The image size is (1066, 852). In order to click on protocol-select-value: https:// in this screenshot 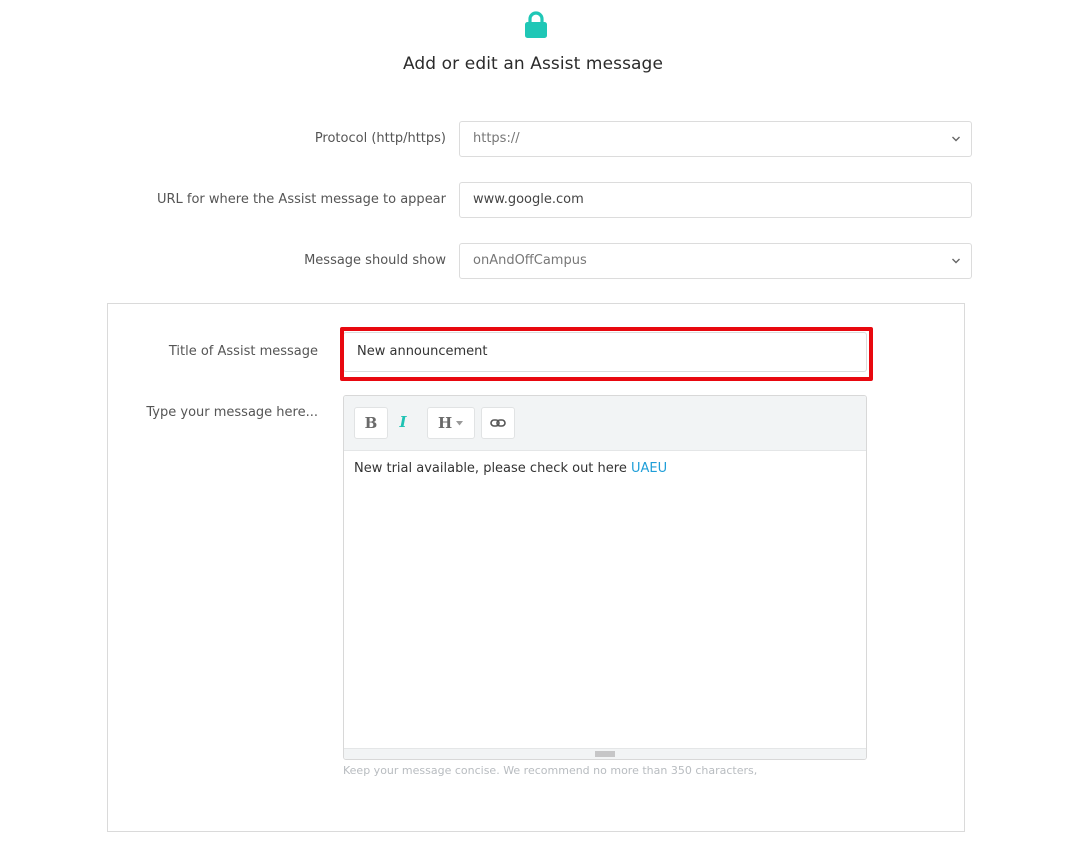, I will do `click(496, 138)`.